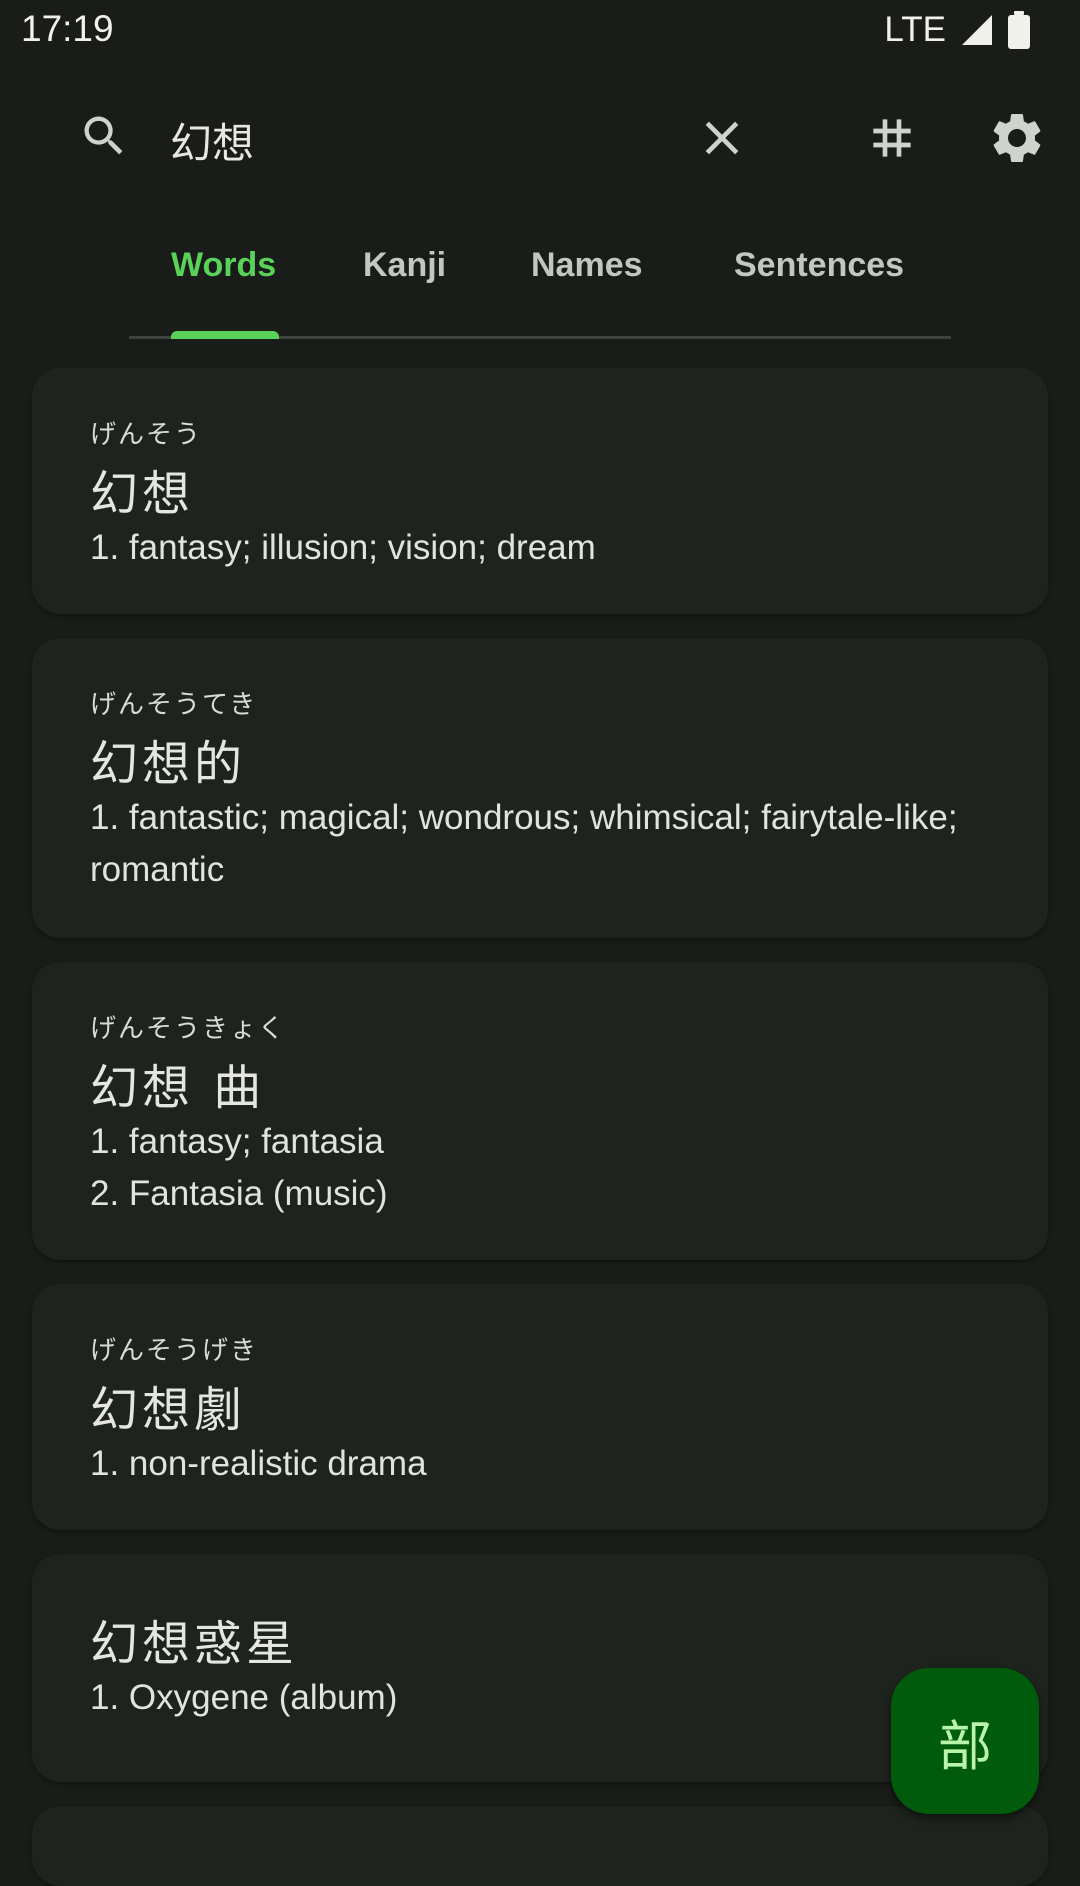 This screenshot has width=1080, height=1886. Describe the element at coordinates (168, 1410) in the screenshot. I see `word: 幻想劇` at that location.